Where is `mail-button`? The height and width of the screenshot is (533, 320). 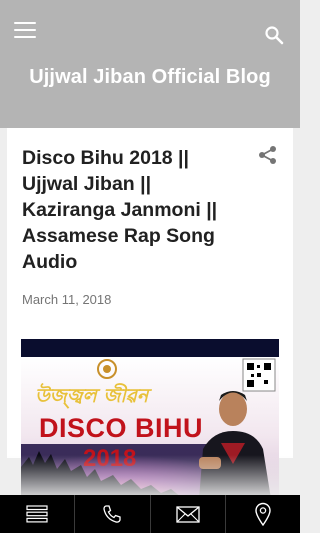 mail-button is located at coordinates (188, 514).